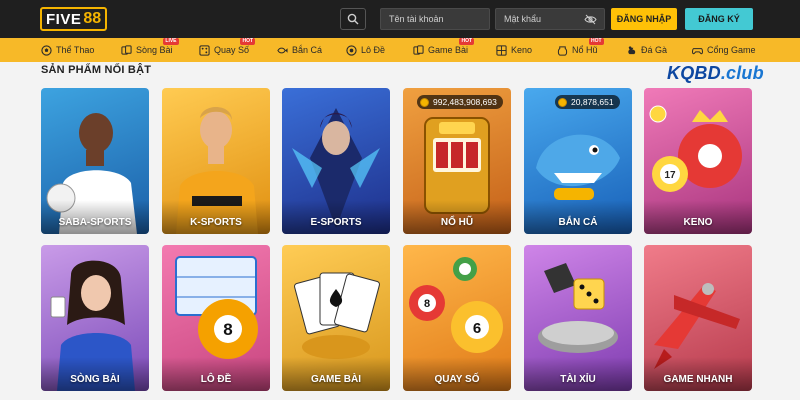 This screenshot has width=800, height=400. What do you see at coordinates (92, 18) in the screenshot?
I see `logo-number: 88` at bounding box center [92, 18].